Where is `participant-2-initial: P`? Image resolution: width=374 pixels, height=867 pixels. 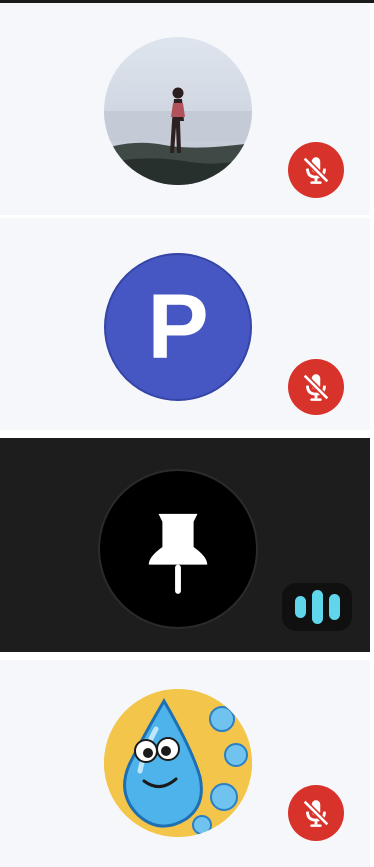
participant-2-initial: P is located at coordinates (178, 327).